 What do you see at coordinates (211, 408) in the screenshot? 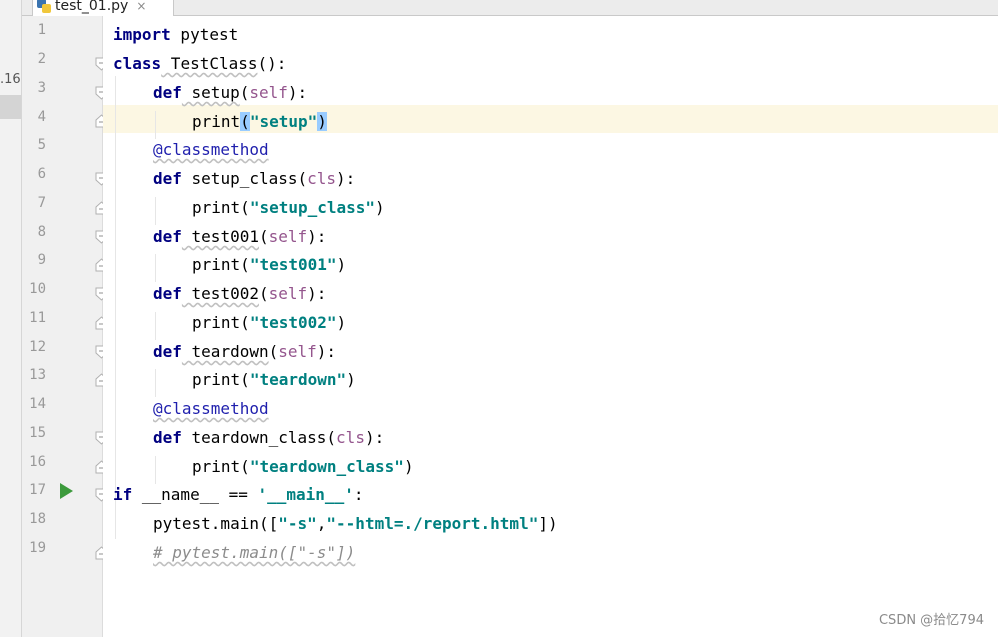
I see `code-line-14: @classmethod` at bounding box center [211, 408].